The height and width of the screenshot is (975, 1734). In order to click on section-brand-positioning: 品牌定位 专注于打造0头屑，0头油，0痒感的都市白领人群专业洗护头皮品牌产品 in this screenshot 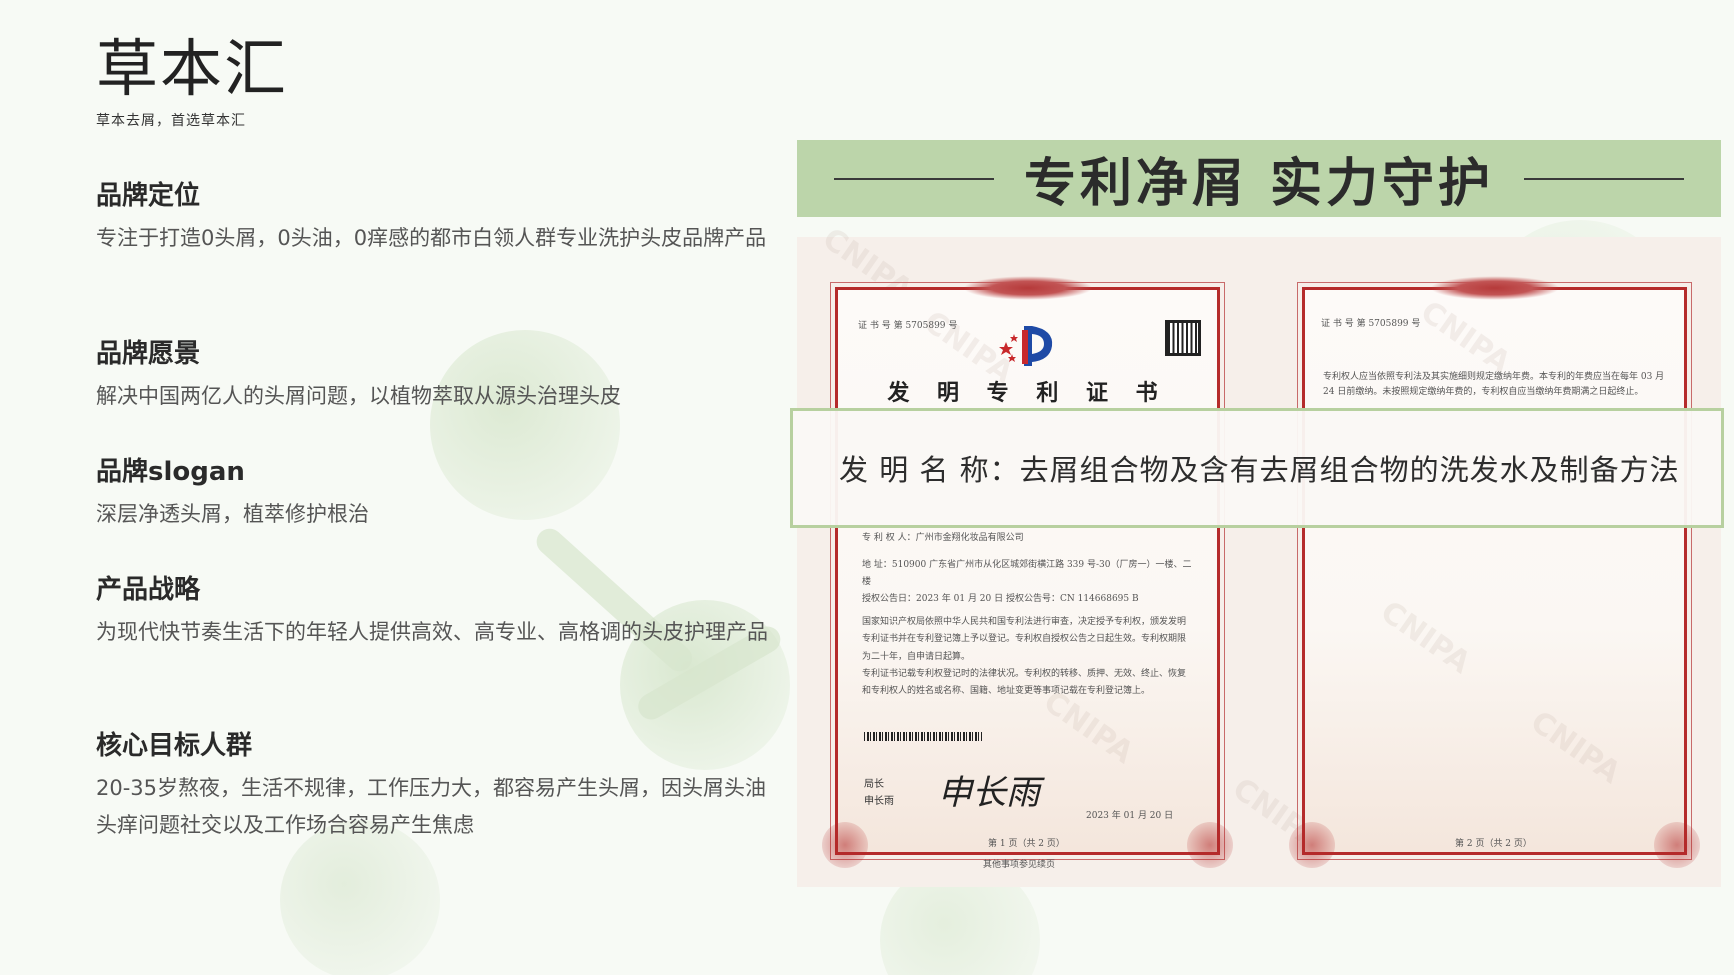, I will do `click(436, 218)`.